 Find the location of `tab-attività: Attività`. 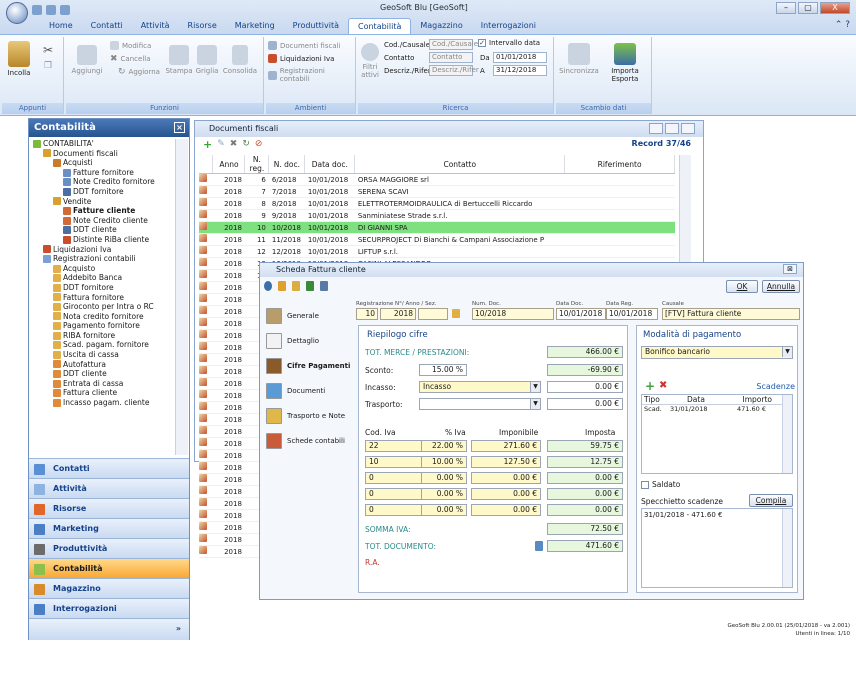

tab-attività: Attività is located at coordinates (155, 26).